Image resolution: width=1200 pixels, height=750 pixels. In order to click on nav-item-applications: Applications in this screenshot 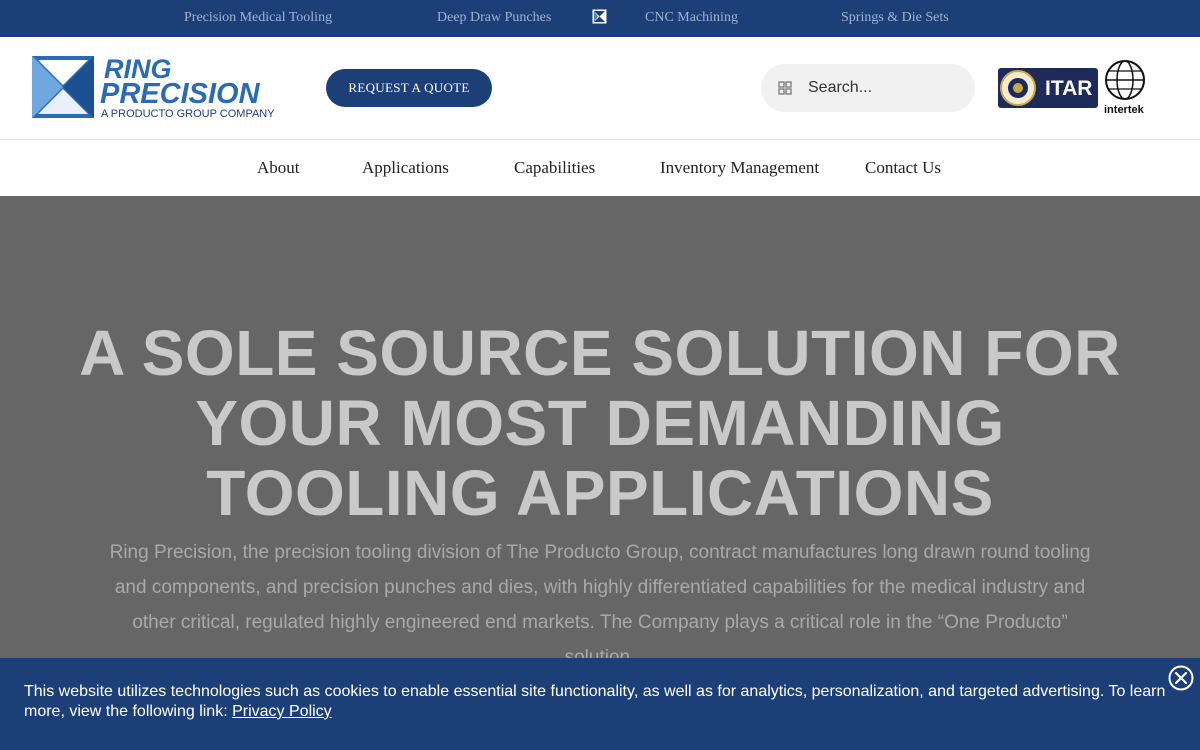, I will do `click(405, 168)`.